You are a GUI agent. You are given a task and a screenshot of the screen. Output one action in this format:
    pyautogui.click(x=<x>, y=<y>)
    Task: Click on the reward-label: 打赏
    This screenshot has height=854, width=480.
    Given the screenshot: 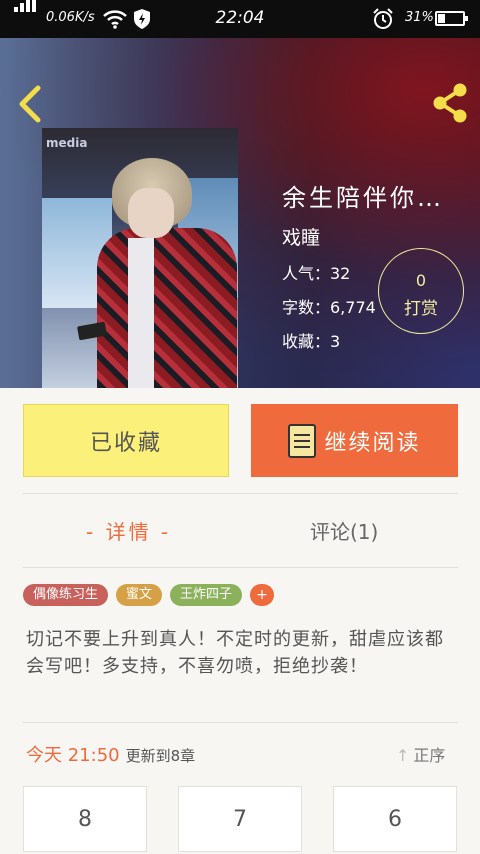 What is the action you would take?
    pyautogui.click(x=421, y=309)
    